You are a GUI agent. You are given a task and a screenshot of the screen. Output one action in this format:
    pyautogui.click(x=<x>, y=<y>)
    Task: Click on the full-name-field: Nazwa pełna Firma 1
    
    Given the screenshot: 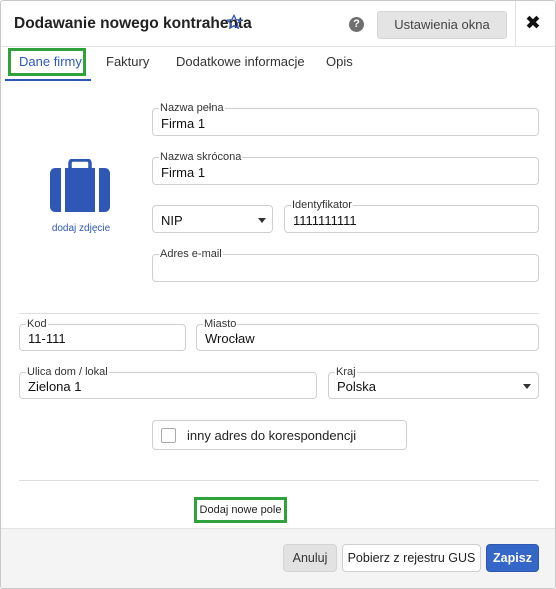 What is the action you would take?
    pyautogui.click(x=345, y=119)
    